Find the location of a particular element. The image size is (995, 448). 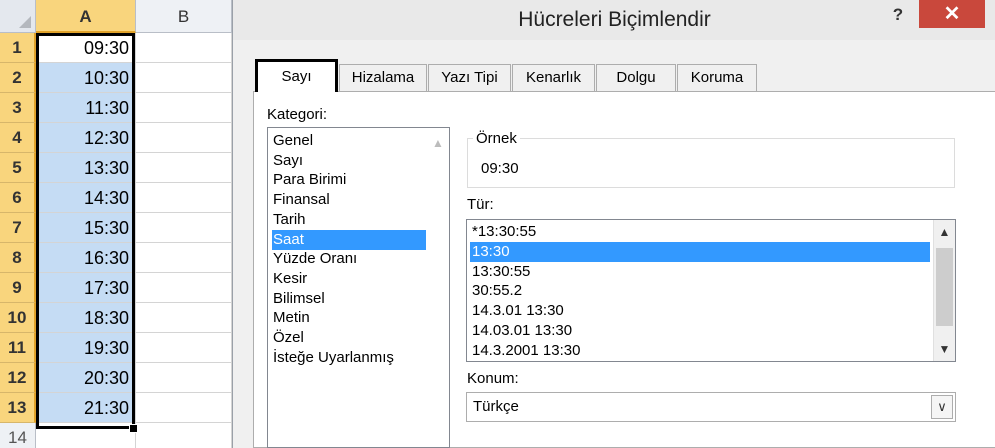

cell-a: 17:30 is located at coordinates (86, 288).